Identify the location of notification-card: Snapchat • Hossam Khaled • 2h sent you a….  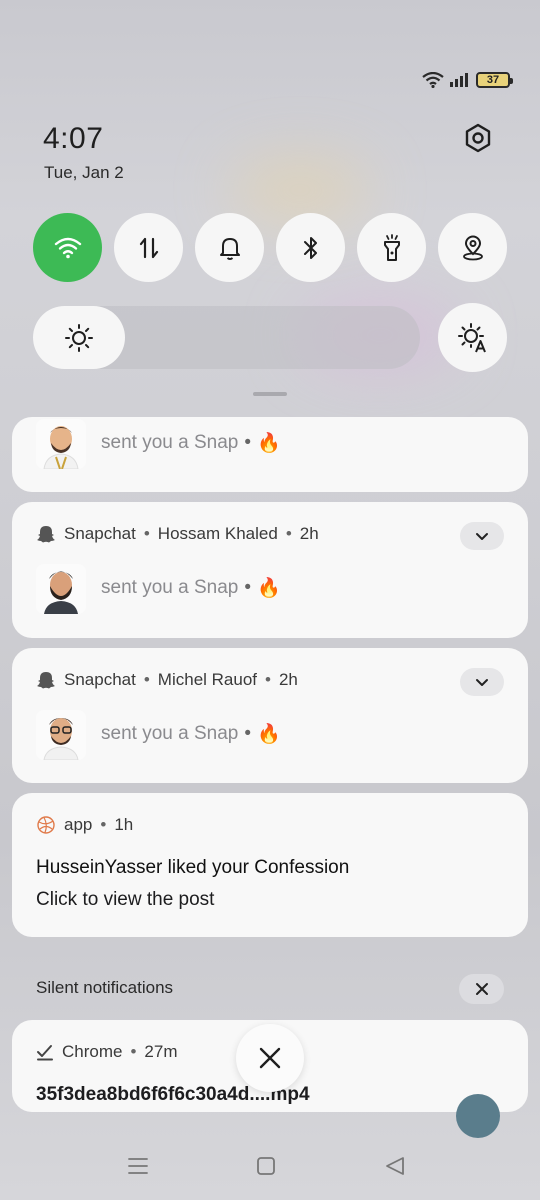
(270, 570).